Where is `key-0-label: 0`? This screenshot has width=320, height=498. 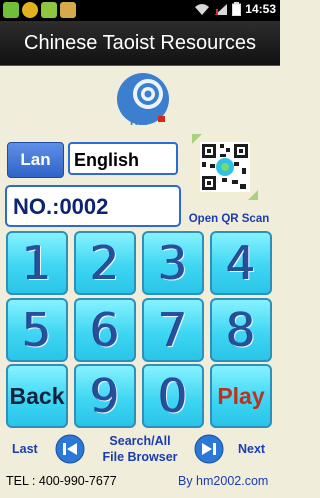
key-0-label: 0 is located at coordinates (173, 396).